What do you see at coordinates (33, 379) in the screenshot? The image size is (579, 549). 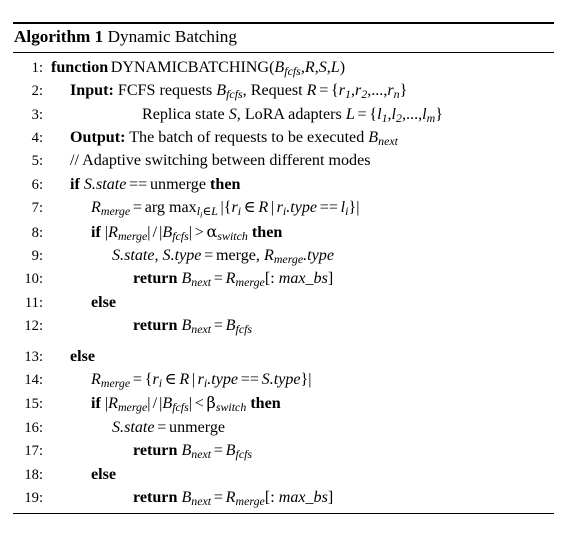 I see `line-number: 14:` at bounding box center [33, 379].